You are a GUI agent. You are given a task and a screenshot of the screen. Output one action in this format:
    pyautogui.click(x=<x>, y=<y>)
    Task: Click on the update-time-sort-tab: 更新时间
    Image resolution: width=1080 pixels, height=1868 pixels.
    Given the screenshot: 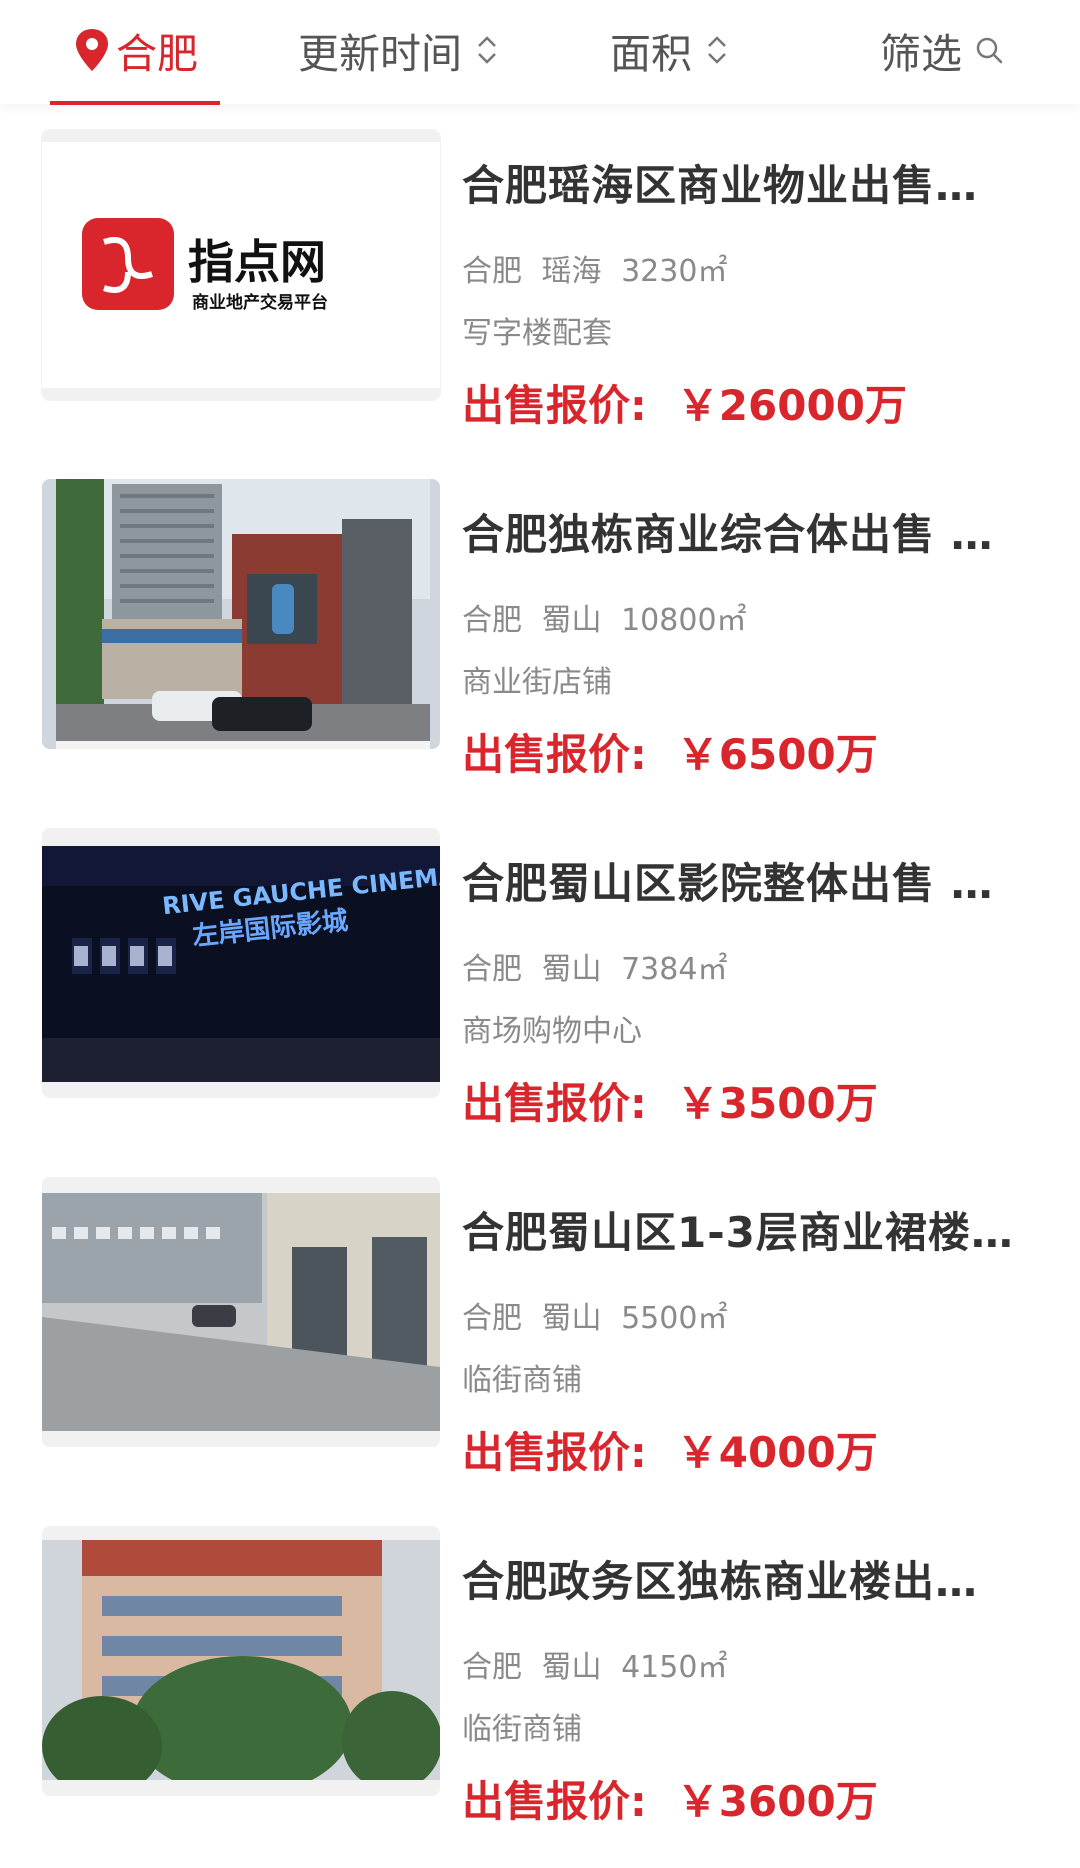 What is the action you would take?
    pyautogui.click(x=399, y=50)
    